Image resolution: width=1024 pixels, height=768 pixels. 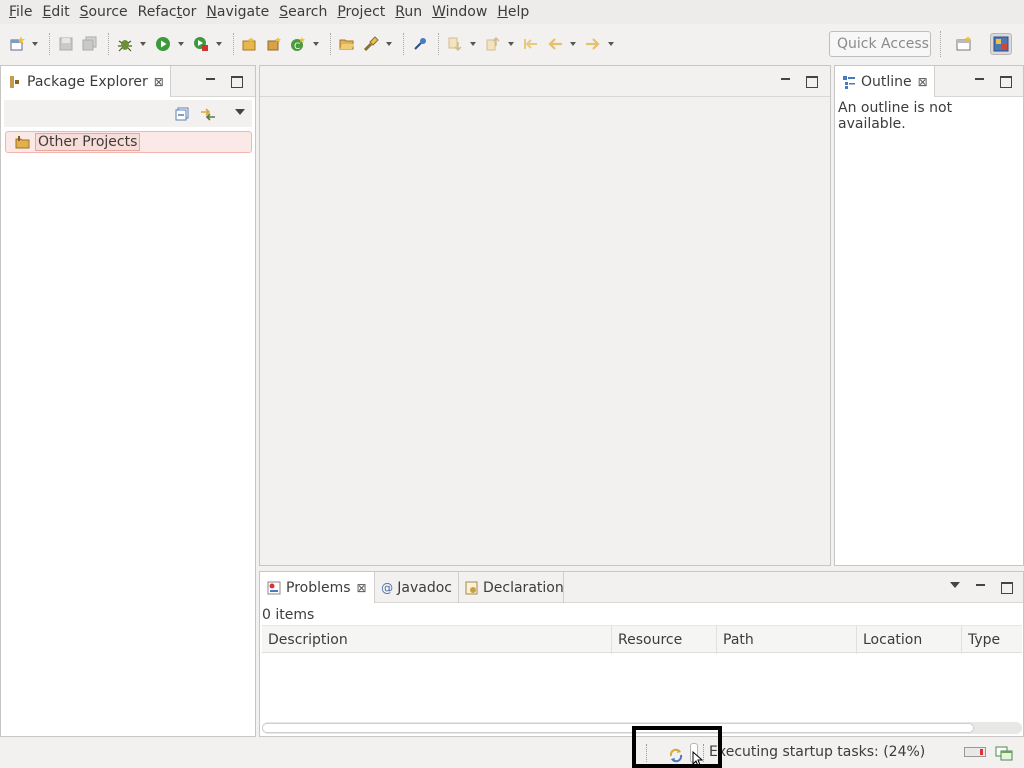 What do you see at coordinates (420, 44) in the screenshot?
I see `toggle-mark-occurrences-button` at bounding box center [420, 44].